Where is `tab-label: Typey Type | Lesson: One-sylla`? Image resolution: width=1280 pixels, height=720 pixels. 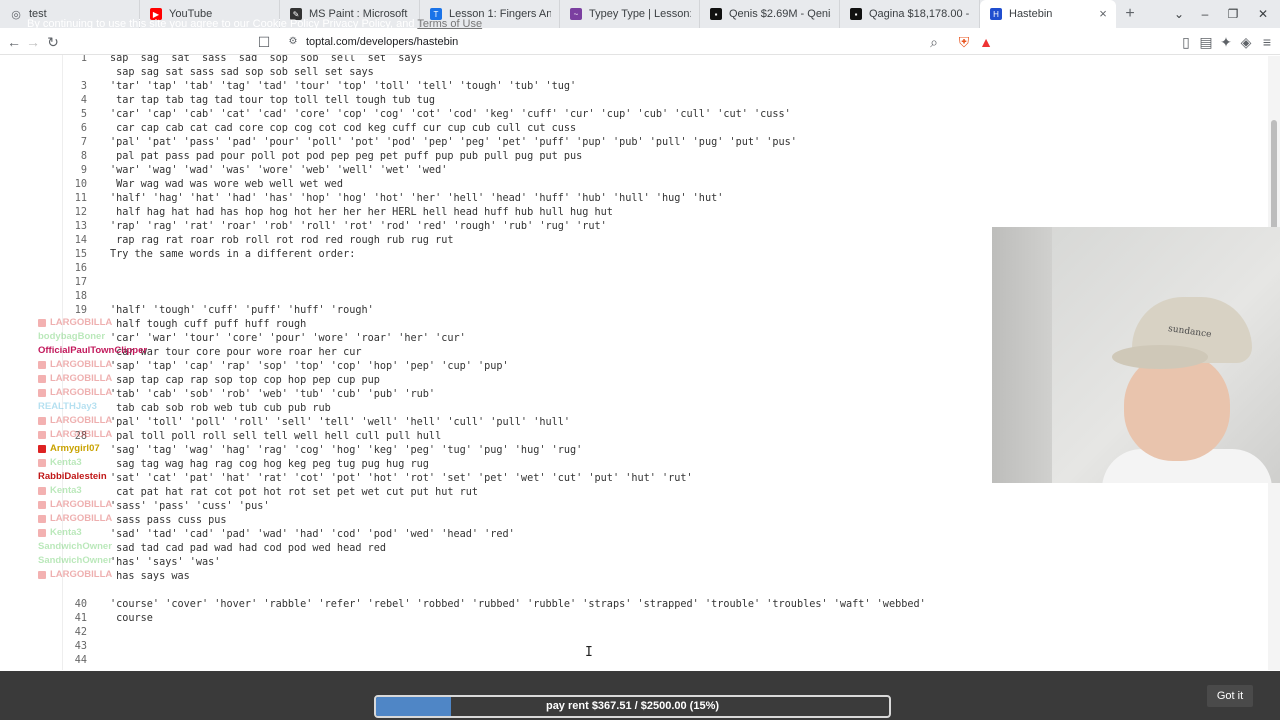 tab-label: Typey Type | Lesson: One-sylla is located at coordinates (640, 14).